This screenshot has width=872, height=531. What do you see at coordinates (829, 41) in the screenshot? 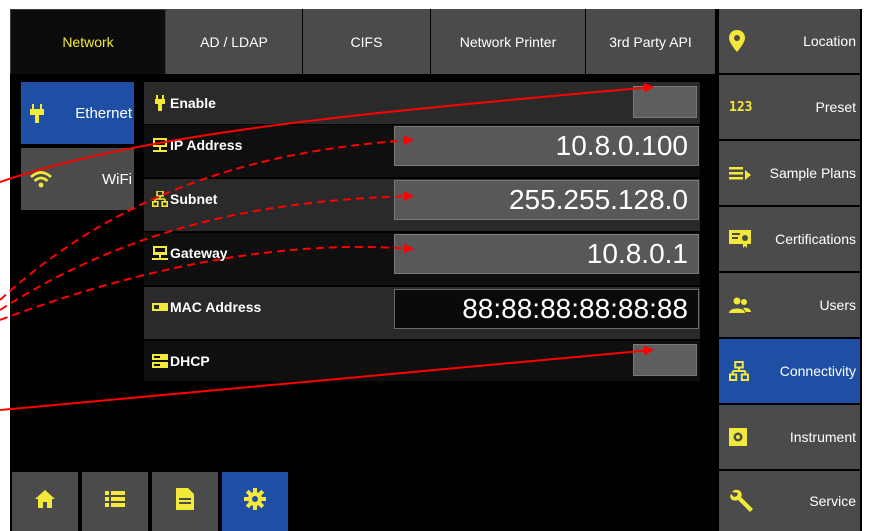
I see `nav-label: Location` at bounding box center [829, 41].